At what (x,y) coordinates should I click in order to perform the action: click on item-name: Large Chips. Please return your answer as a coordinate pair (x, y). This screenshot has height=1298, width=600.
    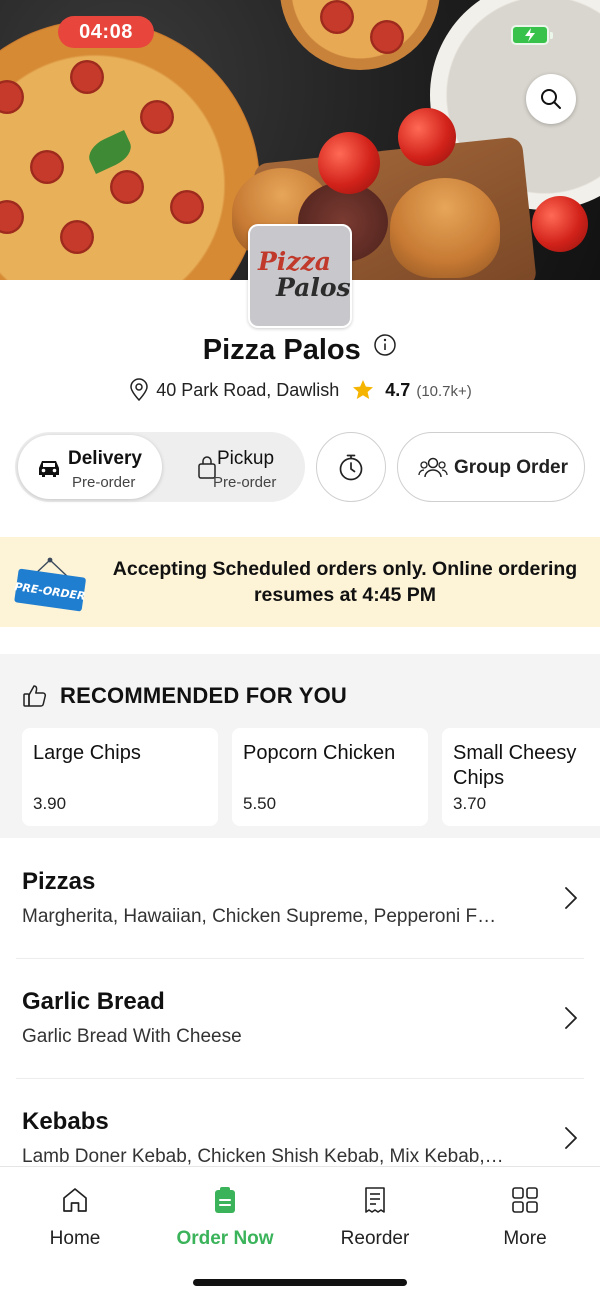
    Looking at the image, I should click on (87, 753).